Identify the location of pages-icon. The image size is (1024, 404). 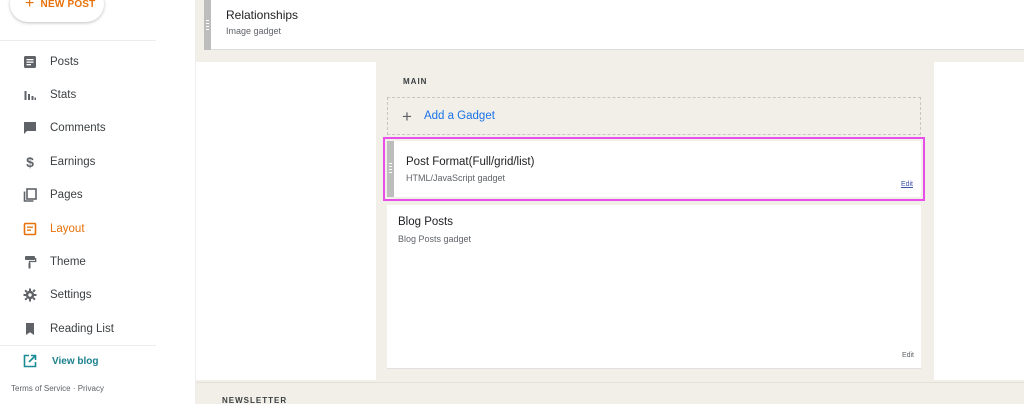
(30, 195).